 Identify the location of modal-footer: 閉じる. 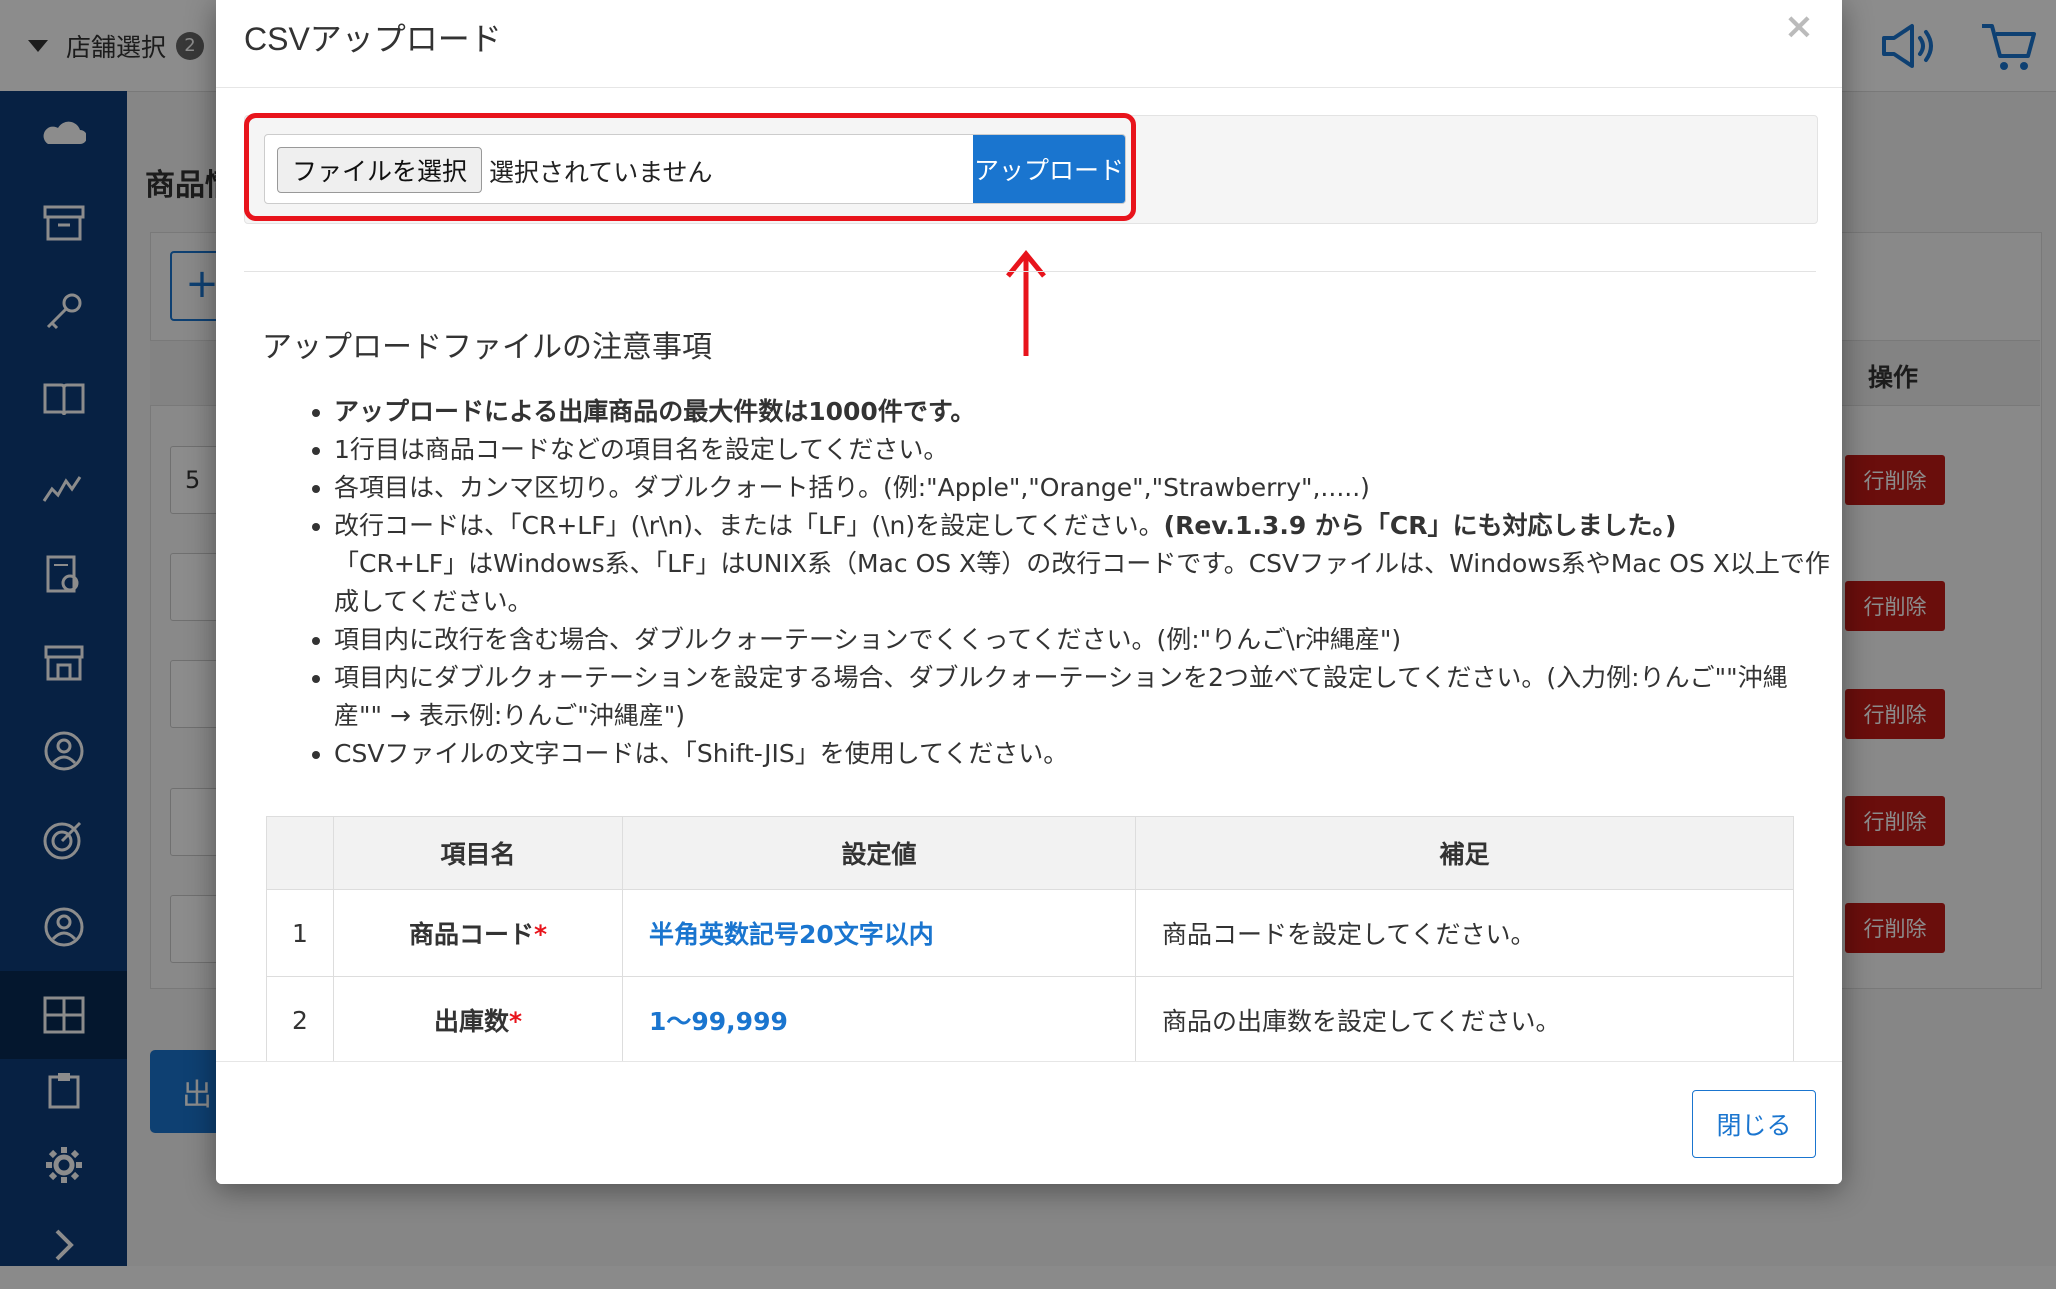
(1029, 1122).